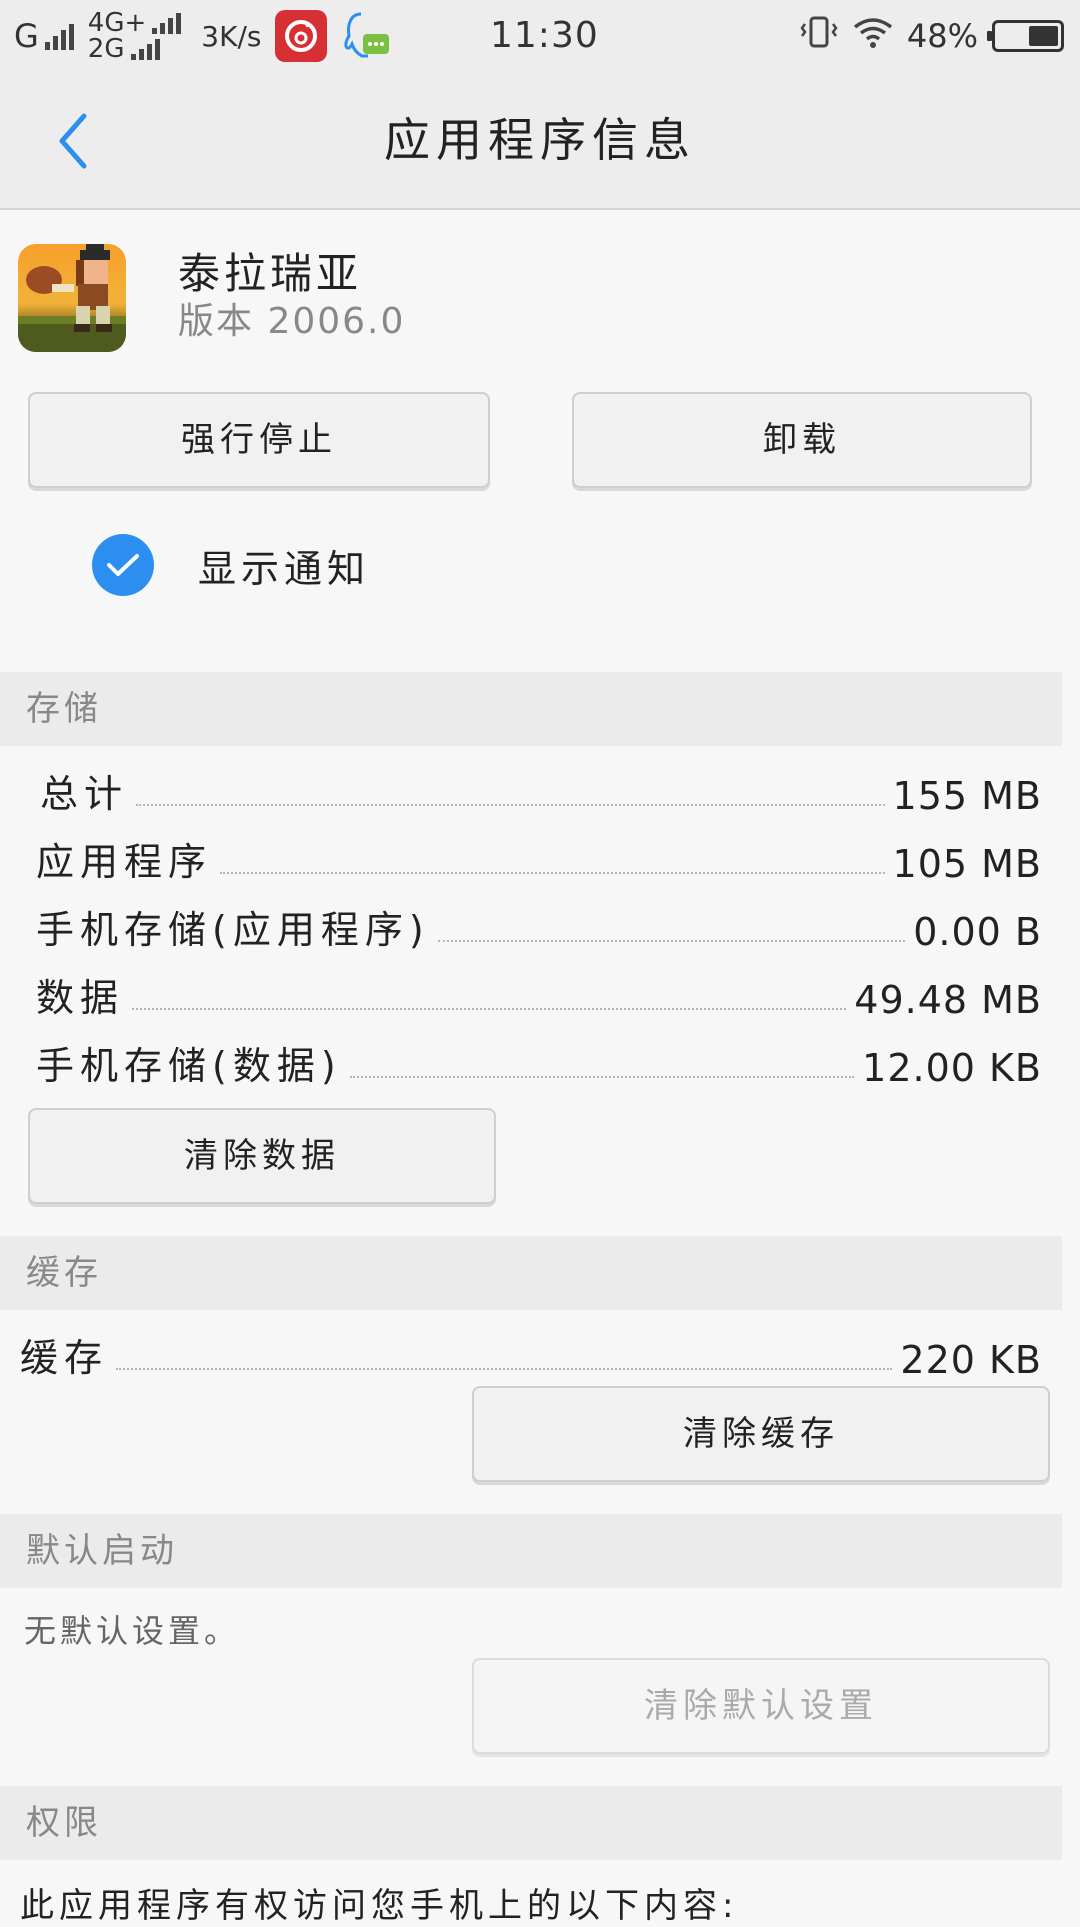 Image resolution: width=1080 pixels, height=1927 pixels. I want to click on storage-row-app: 应用程序 105 MB, so click(531, 856).